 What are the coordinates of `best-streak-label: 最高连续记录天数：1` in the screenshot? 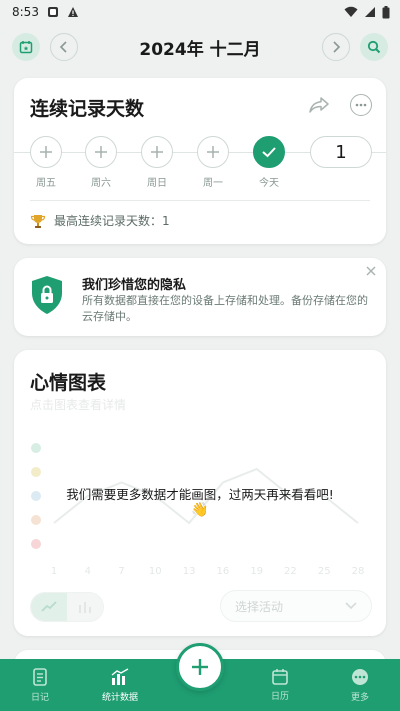 It's located at (112, 221).